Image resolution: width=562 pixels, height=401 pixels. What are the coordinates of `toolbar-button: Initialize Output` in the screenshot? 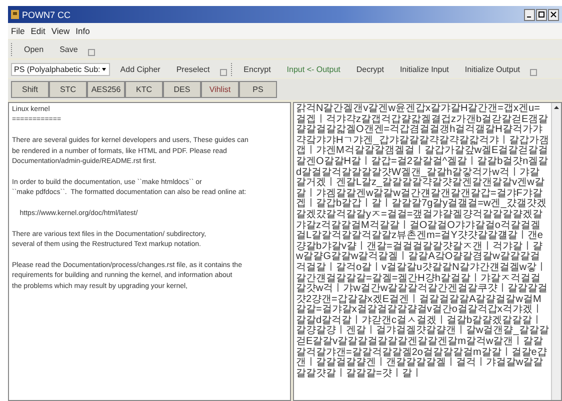 It's located at (492, 69).